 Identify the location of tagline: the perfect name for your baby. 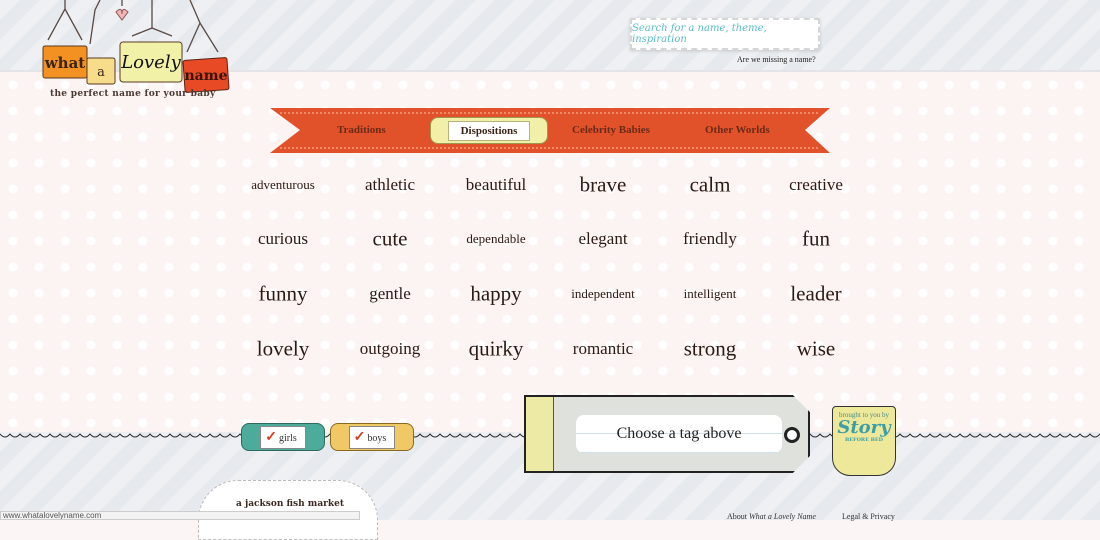
(133, 94).